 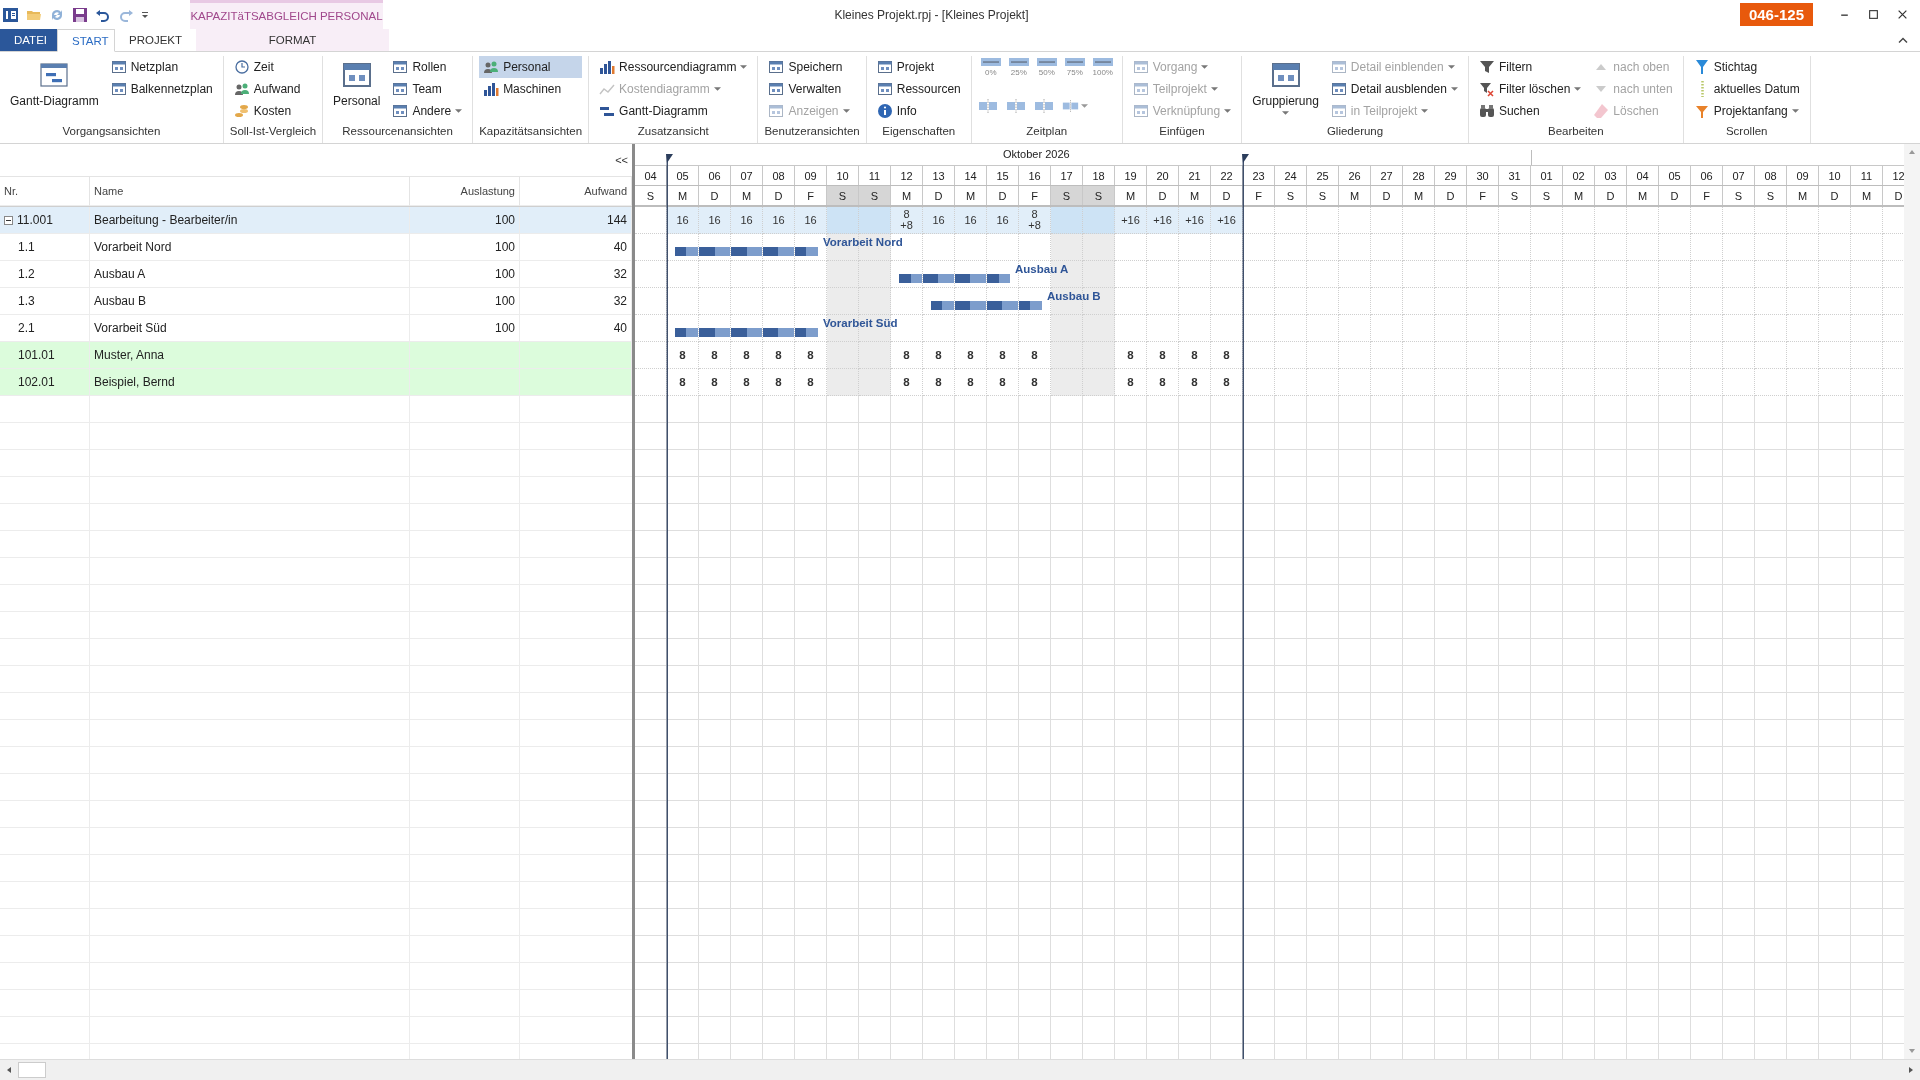 What do you see at coordinates (1902, 14) in the screenshot?
I see `close-icon` at bounding box center [1902, 14].